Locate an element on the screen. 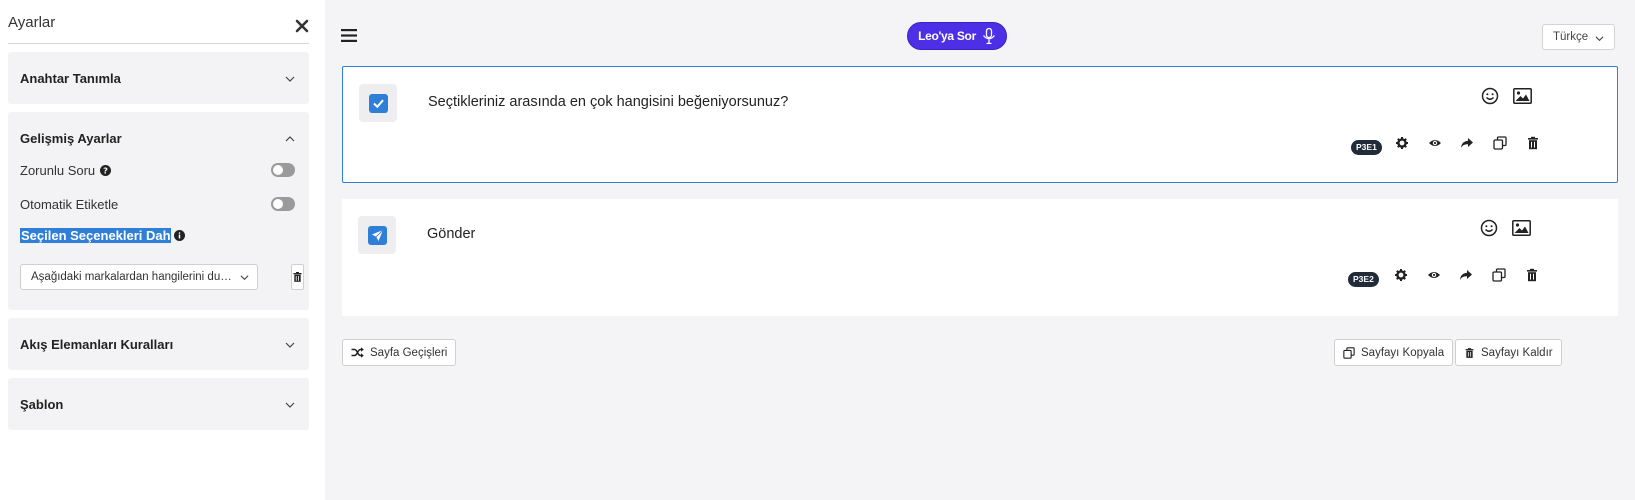  panel-header: Gelişmiş Ayarlar is located at coordinates (158, 138).